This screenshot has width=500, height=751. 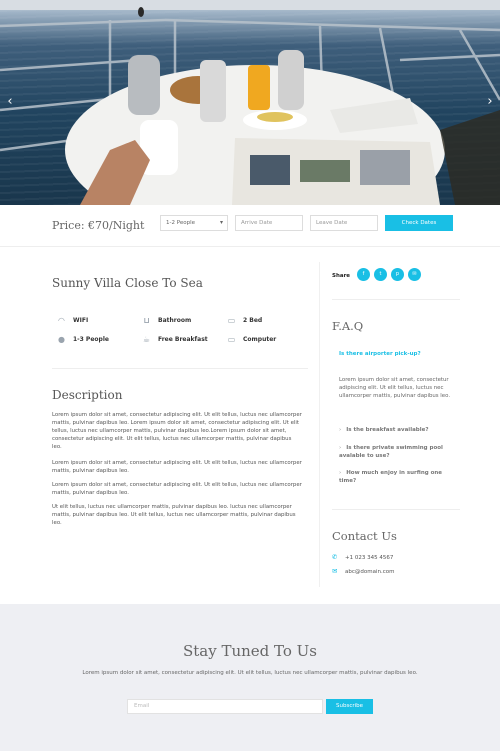 I want to click on contact-phone: ✆ +1 023 345 4567, so click(x=363, y=557).